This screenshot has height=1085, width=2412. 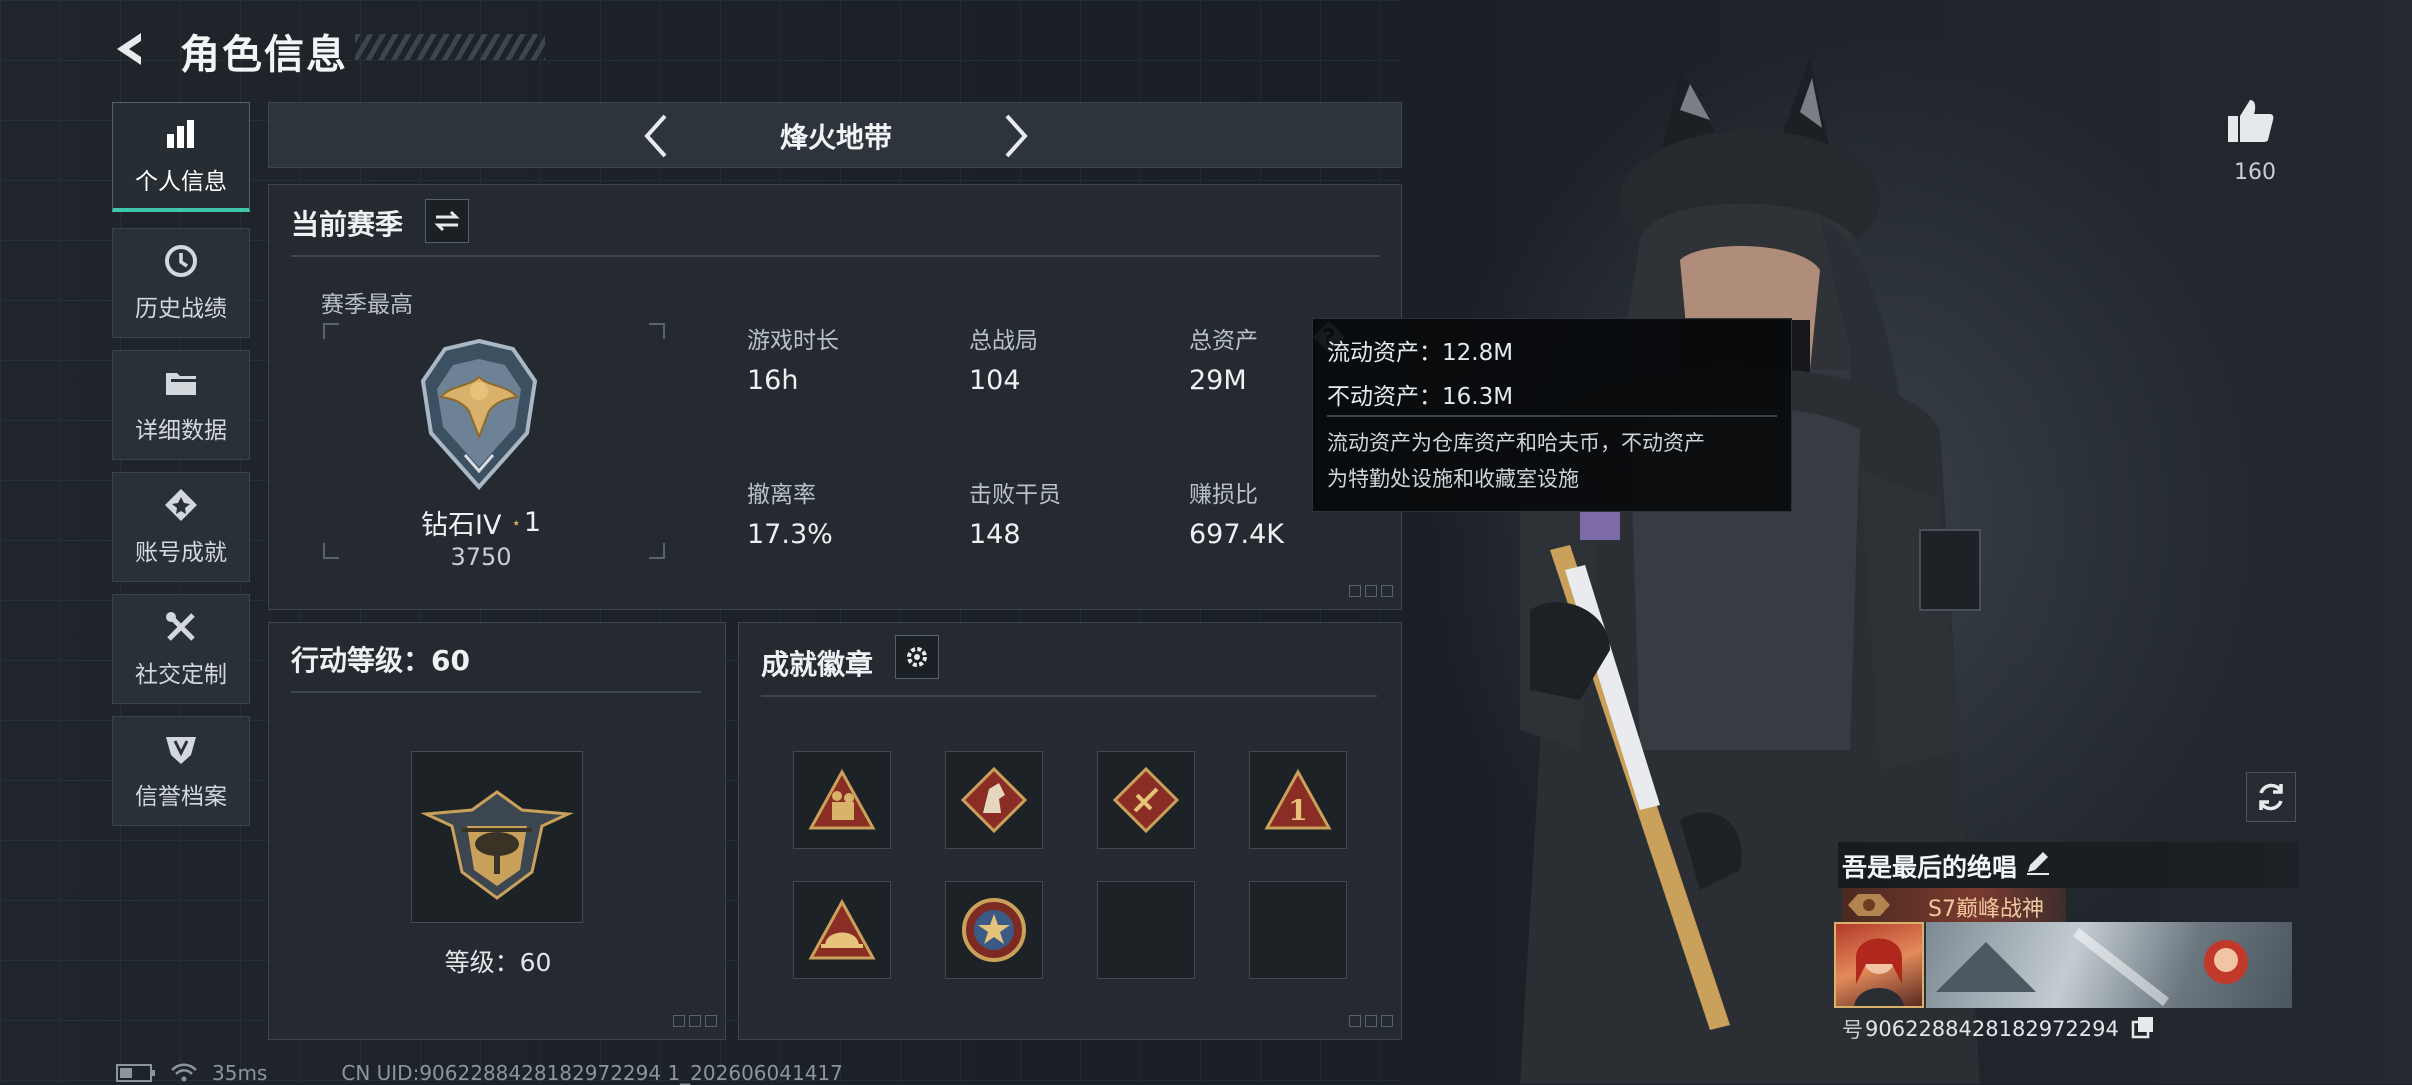 I want to click on back-button, so click(x=131, y=49).